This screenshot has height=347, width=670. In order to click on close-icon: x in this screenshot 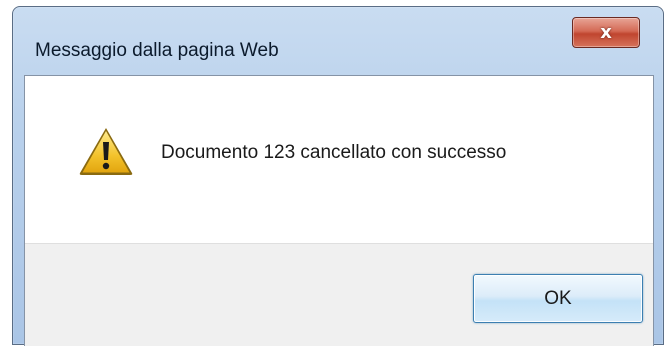, I will do `click(606, 32)`.